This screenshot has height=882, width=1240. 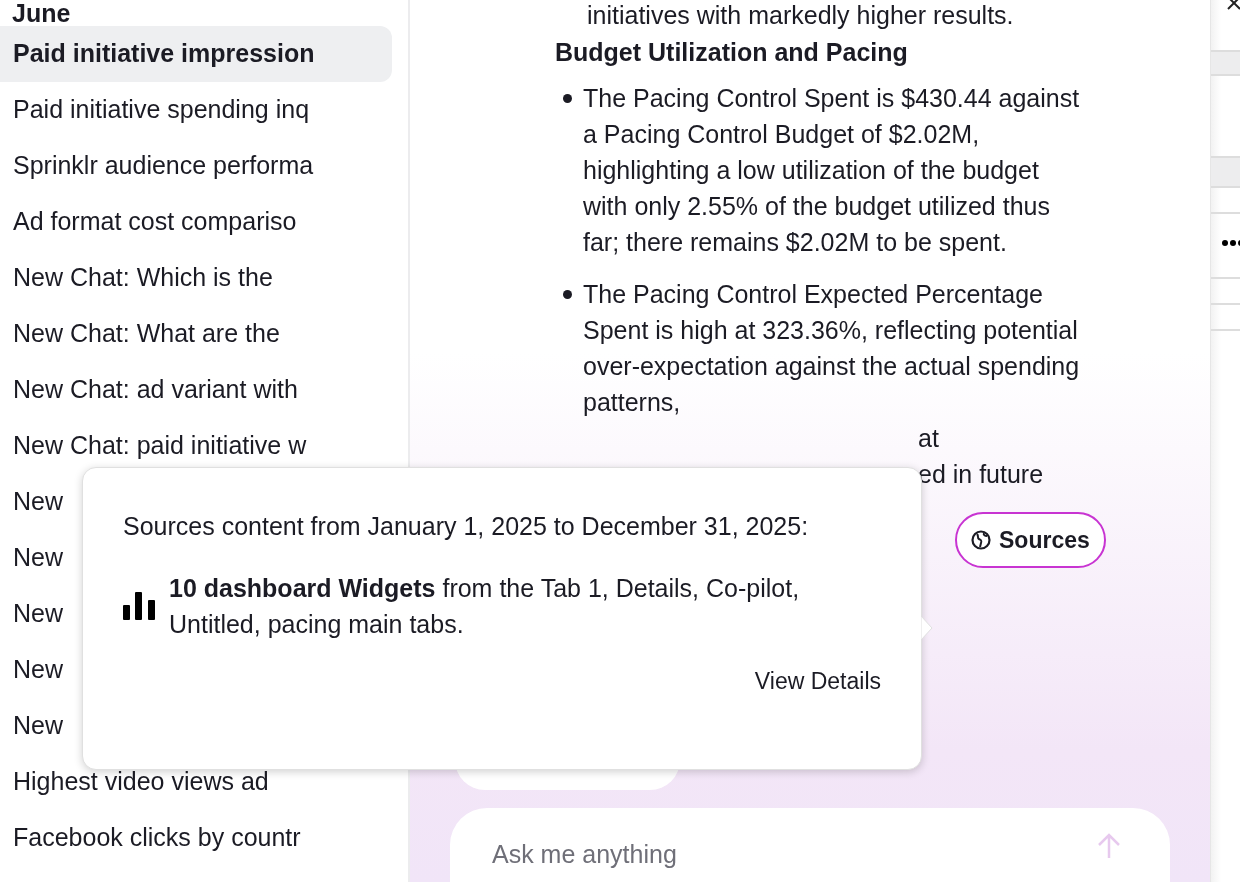 What do you see at coordinates (196, 110) in the screenshot?
I see `chat-history-item: Paid initiative spending inq` at bounding box center [196, 110].